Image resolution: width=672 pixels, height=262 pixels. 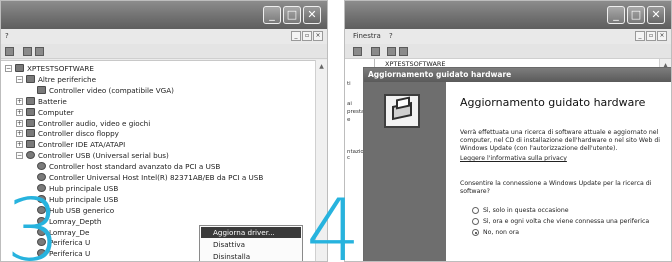 I want to click on warning-device-icon, so click(x=41, y=89).